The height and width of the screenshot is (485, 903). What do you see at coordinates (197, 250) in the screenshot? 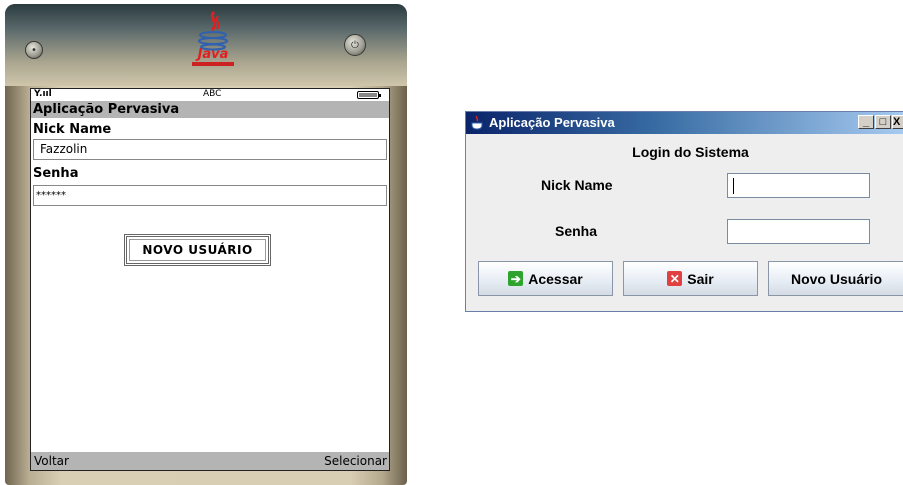
I see `novo-usuario-button: NOVO USUÁRIO` at bounding box center [197, 250].